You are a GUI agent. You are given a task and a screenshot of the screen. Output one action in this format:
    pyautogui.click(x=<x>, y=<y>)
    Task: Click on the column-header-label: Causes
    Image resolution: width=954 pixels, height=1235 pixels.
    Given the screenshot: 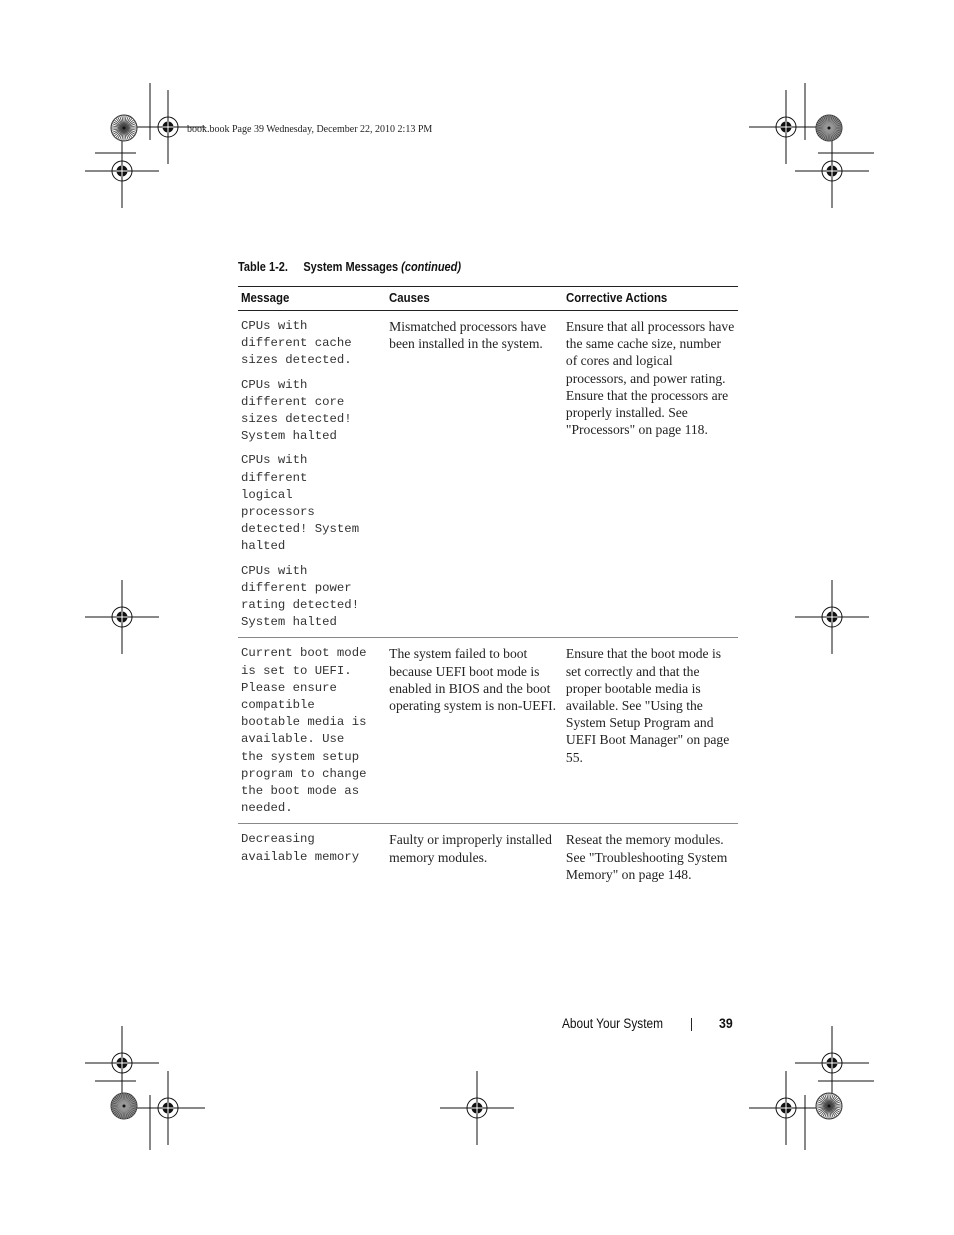 What is the action you would take?
    pyautogui.click(x=409, y=297)
    